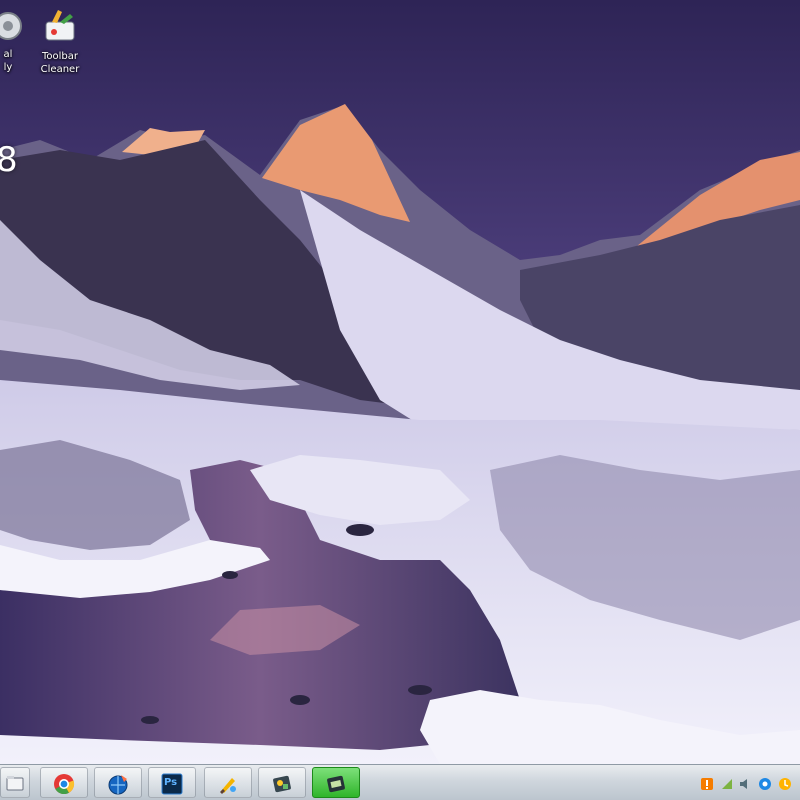 The height and width of the screenshot is (800, 800). Describe the element at coordinates (118, 785) in the screenshot. I see `globe-tool-icon` at that location.